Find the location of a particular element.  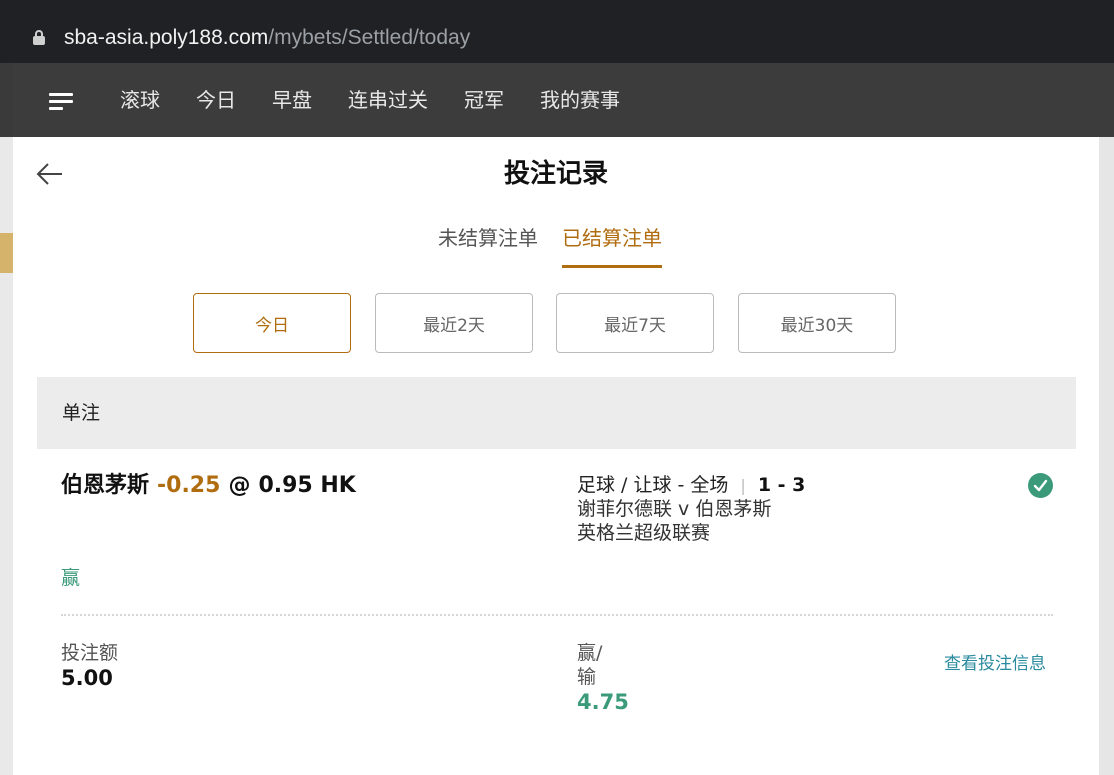

bet-handicap: -0.25 is located at coordinates (189, 485).